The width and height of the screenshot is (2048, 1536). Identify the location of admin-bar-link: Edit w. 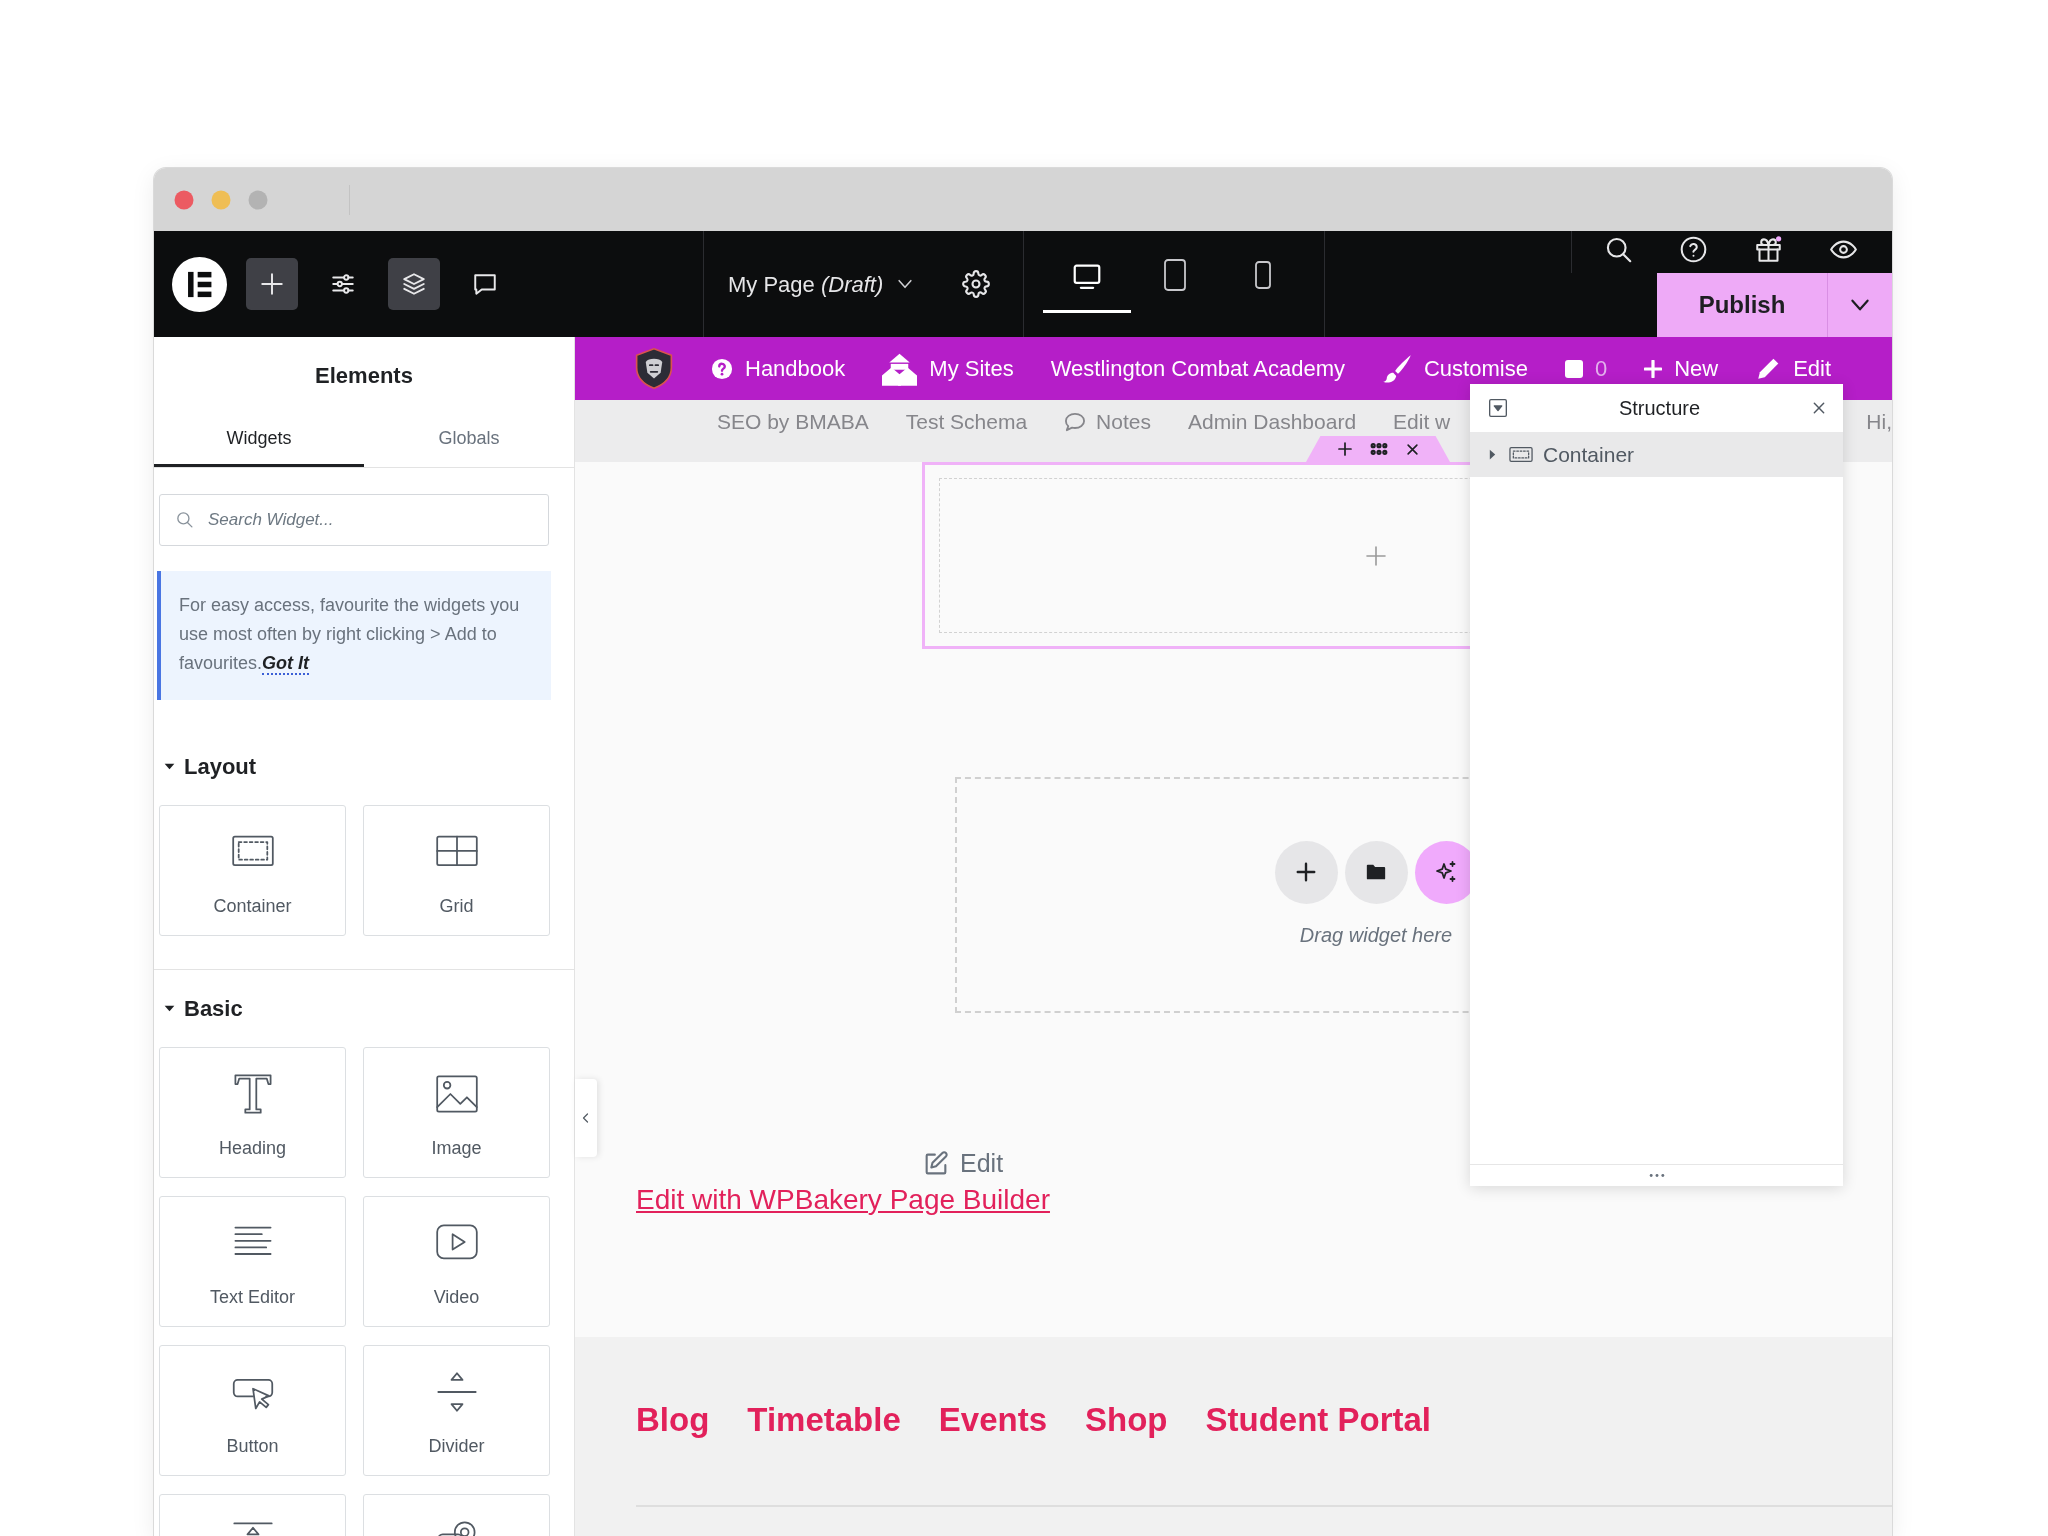
(1422, 421).